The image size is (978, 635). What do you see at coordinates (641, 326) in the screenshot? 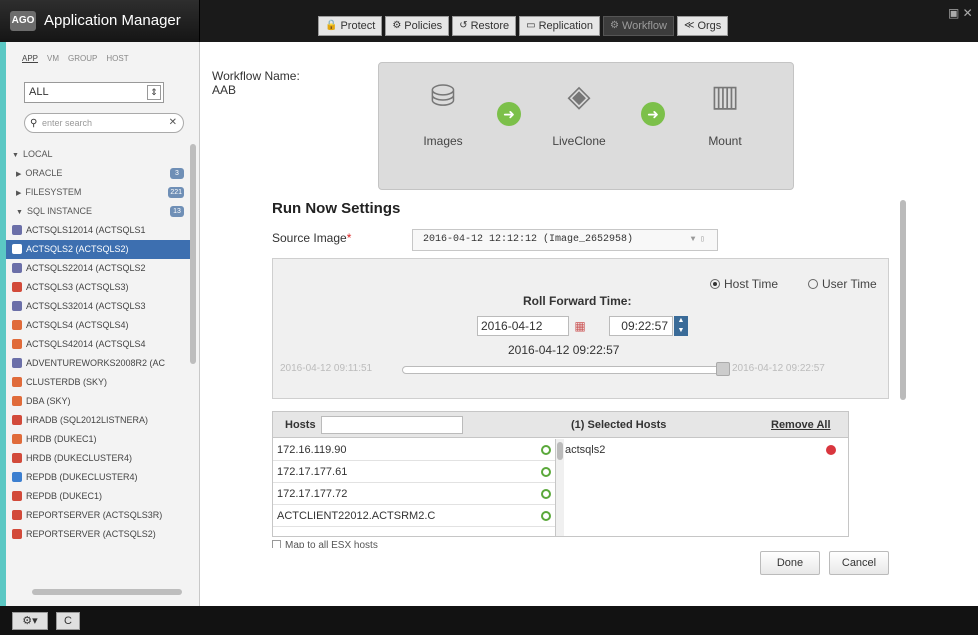
I see `roll-forward-time-input: 09:22:57` at bounding box center [641, 326].